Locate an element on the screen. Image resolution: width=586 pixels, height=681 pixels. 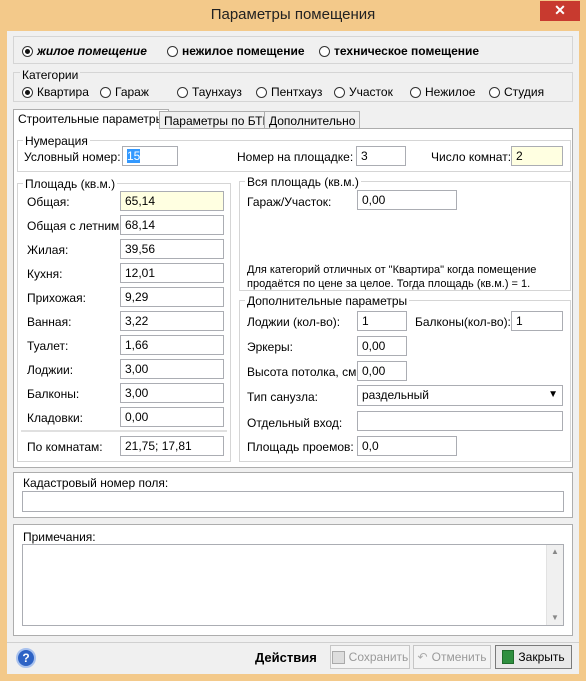
category-label: Таунхауз is located at coordinates (217, 92).